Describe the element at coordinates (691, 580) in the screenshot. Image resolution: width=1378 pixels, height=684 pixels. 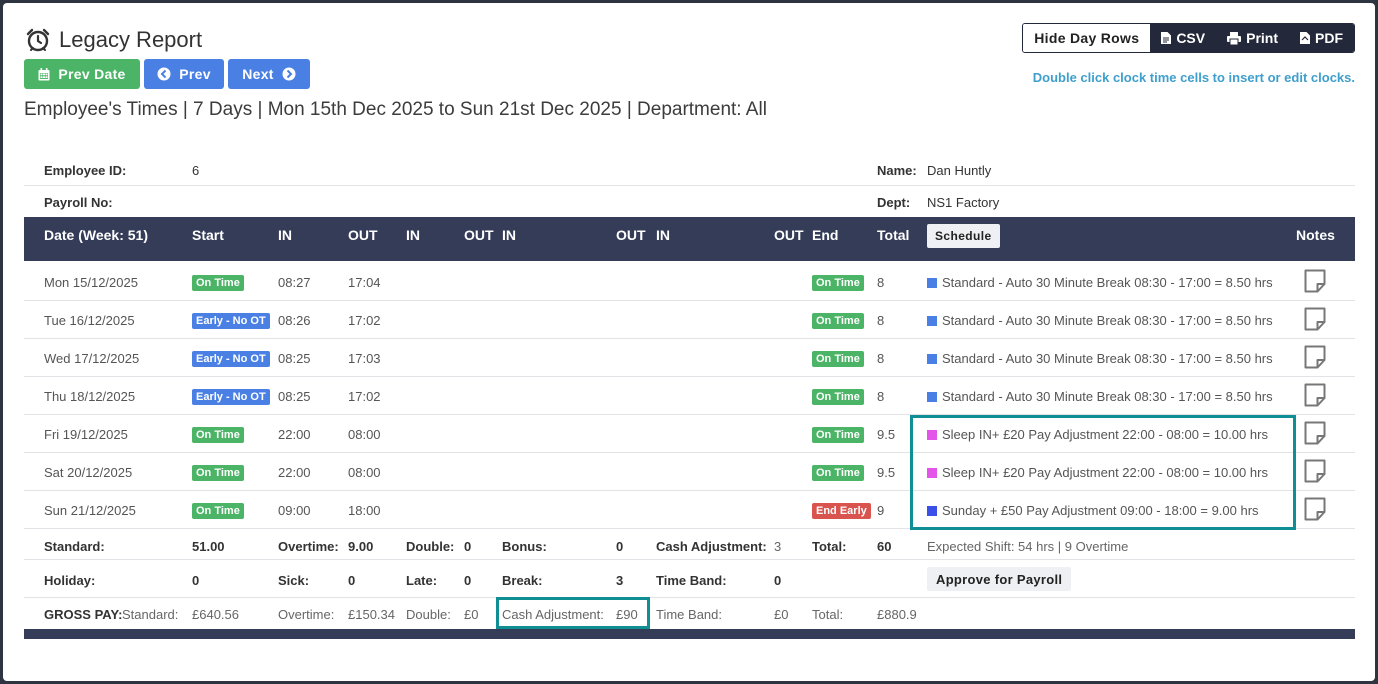
I see `time-band-label: Time Band:` at that location.